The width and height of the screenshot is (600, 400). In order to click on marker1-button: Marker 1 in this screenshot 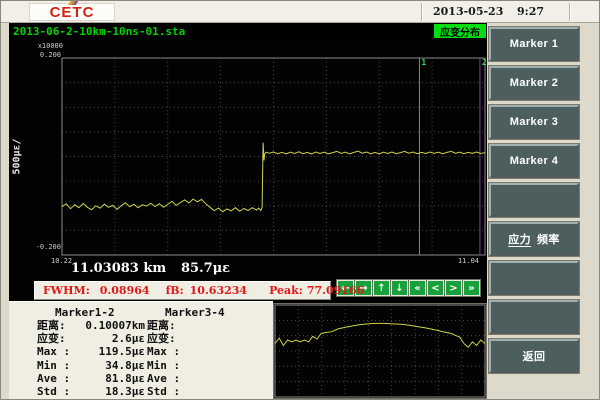, I will do `click(534, 44)`.